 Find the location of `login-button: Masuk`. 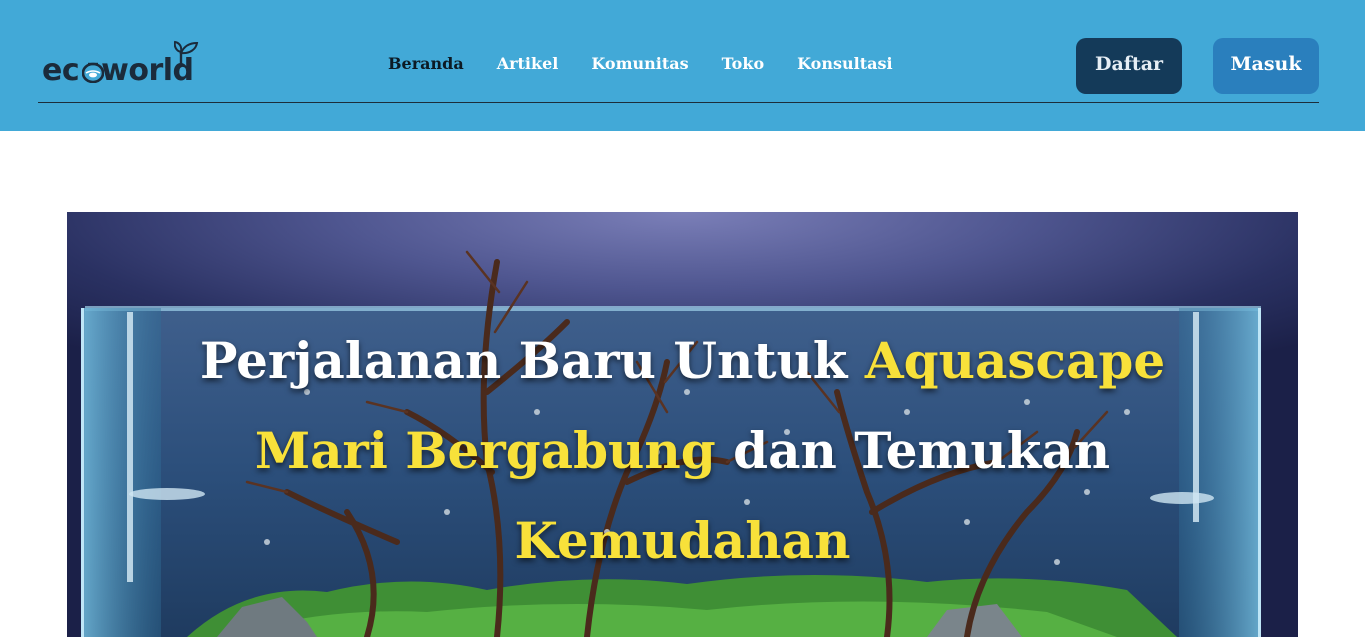

login-button: Masuk is located at coordinates (1266, 66).